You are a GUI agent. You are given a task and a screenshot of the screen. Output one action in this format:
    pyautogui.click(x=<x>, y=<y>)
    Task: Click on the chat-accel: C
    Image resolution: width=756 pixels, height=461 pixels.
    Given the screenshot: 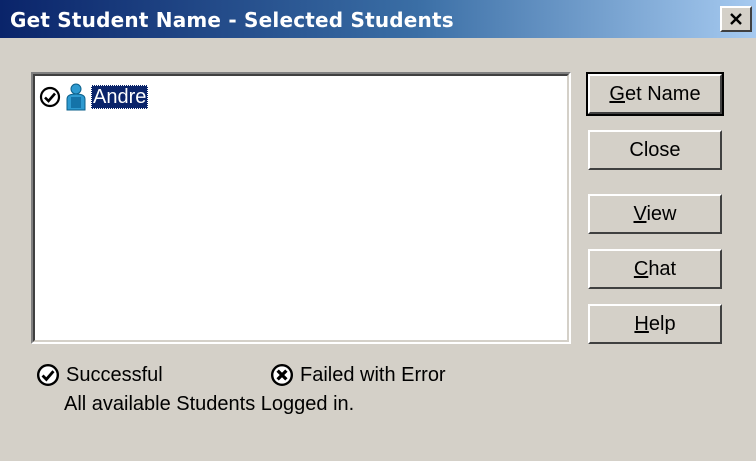 What is the action you would take?
    pyautogui.click(x=641, y=268)
    